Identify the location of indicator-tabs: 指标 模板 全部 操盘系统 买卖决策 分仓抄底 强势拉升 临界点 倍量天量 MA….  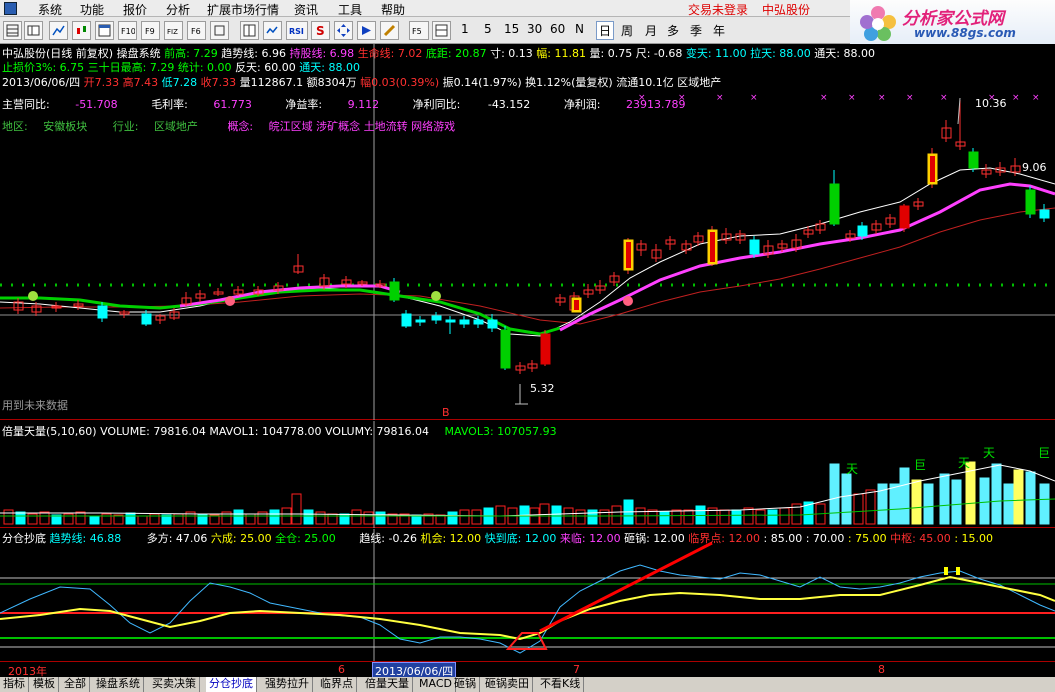
(527, 684).